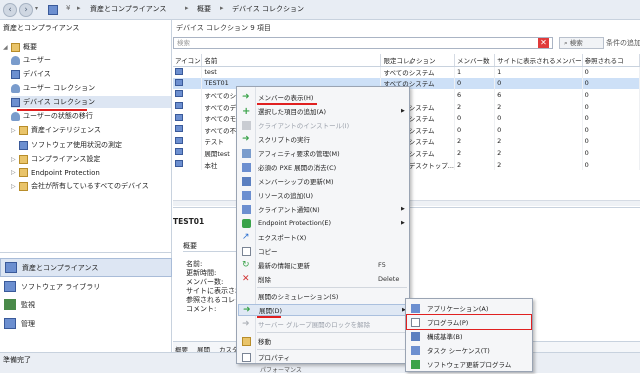 The height and width of the screenshot is (374, 640). Describe the element at coordinates (469, 322) in the screenshot. I see `highlight-box` at that location.